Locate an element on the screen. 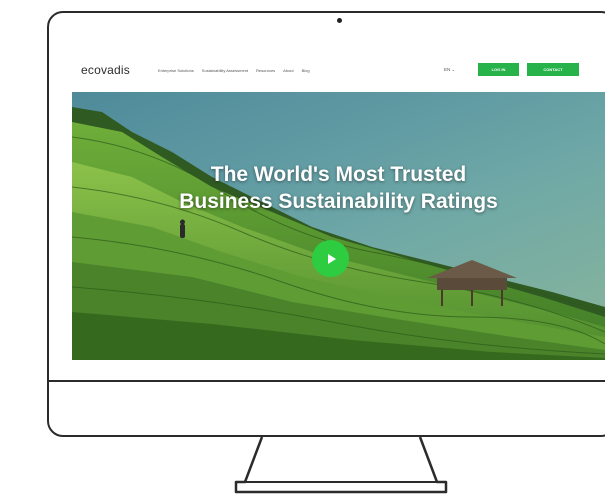  monitor-stand is located at coordinates (341, 465).